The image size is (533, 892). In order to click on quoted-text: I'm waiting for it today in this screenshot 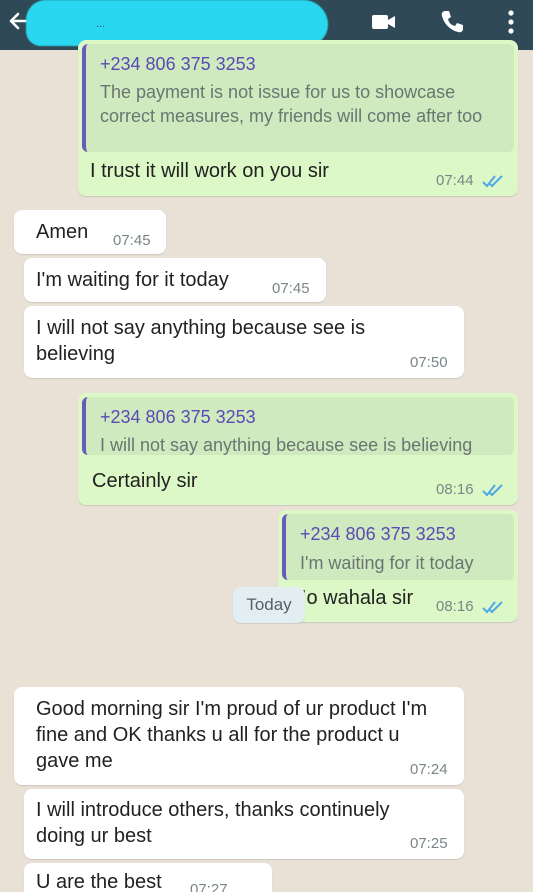, I will do `click(387, 563)`.